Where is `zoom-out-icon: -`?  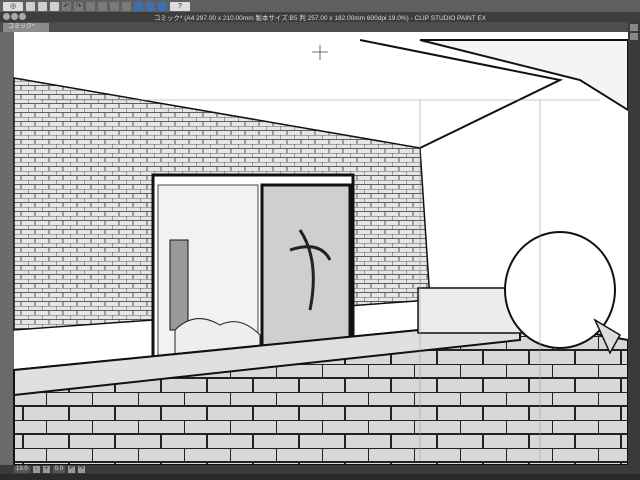 zoom-out-icon: - is located at coordinates (36, 469).